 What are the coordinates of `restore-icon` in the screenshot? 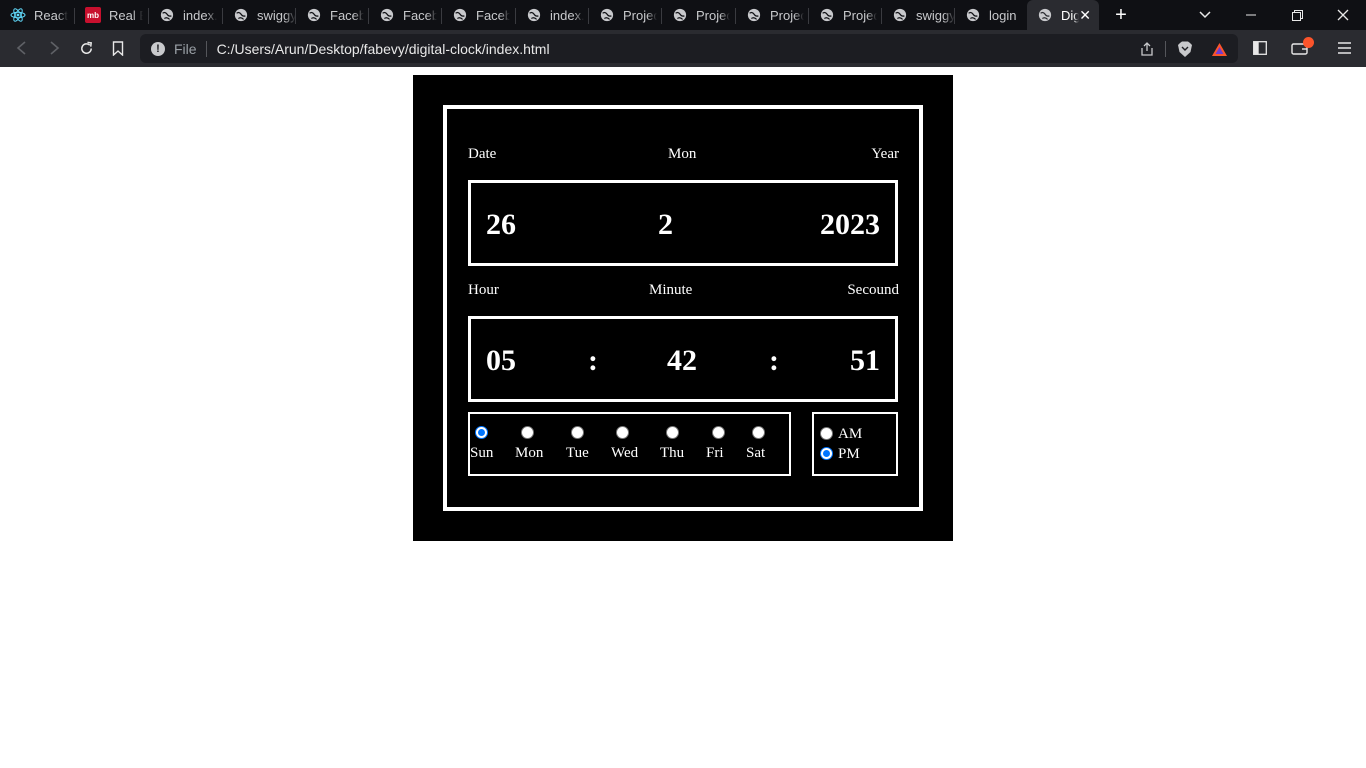 It's located at (1297, 15).